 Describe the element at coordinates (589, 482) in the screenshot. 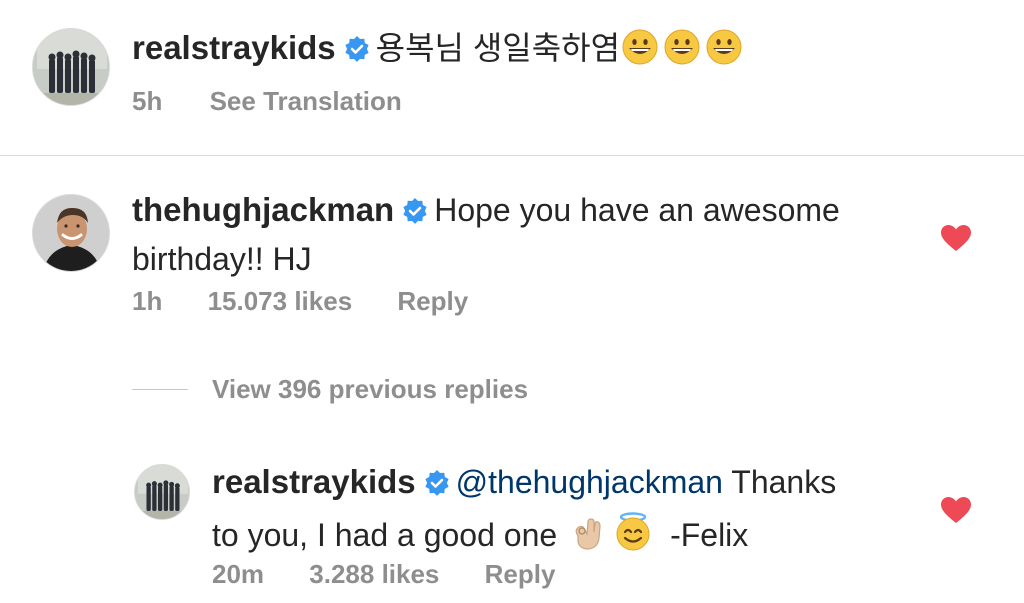

I see `mention-link: @thehughjackman` at that location.